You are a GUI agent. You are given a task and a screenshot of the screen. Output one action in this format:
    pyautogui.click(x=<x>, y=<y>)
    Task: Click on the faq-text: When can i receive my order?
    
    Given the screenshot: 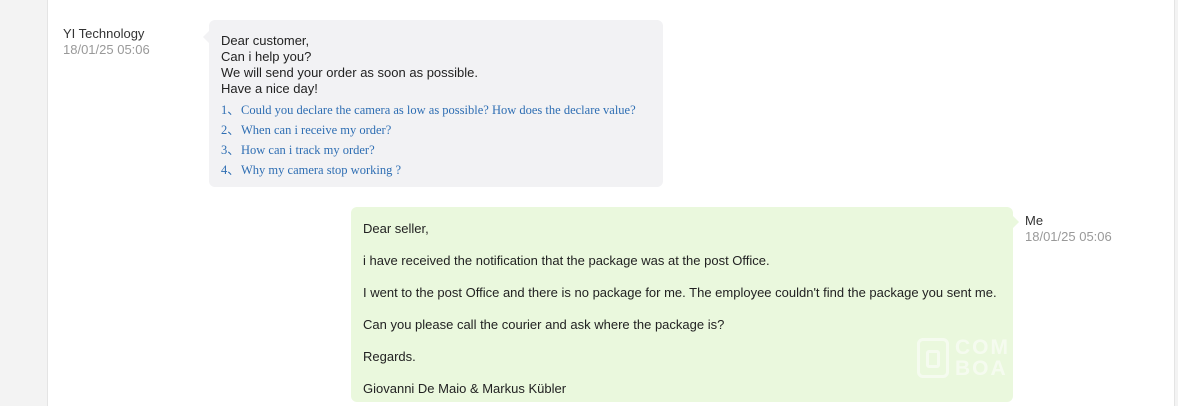 What is the action you would take?
    pyautogui.click(x=316, y=130)
    